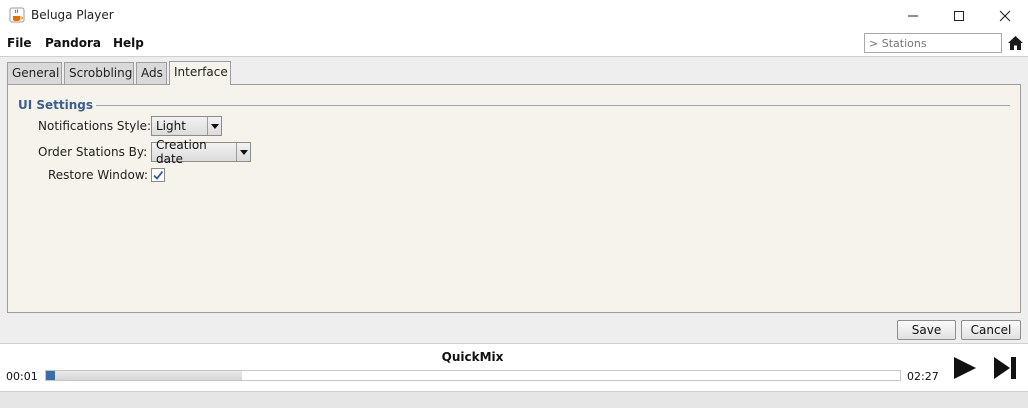 The height and width of the screenshot is (408, 1028). I want to click on restore-window-label: Restore Window:, so click(98, 175).